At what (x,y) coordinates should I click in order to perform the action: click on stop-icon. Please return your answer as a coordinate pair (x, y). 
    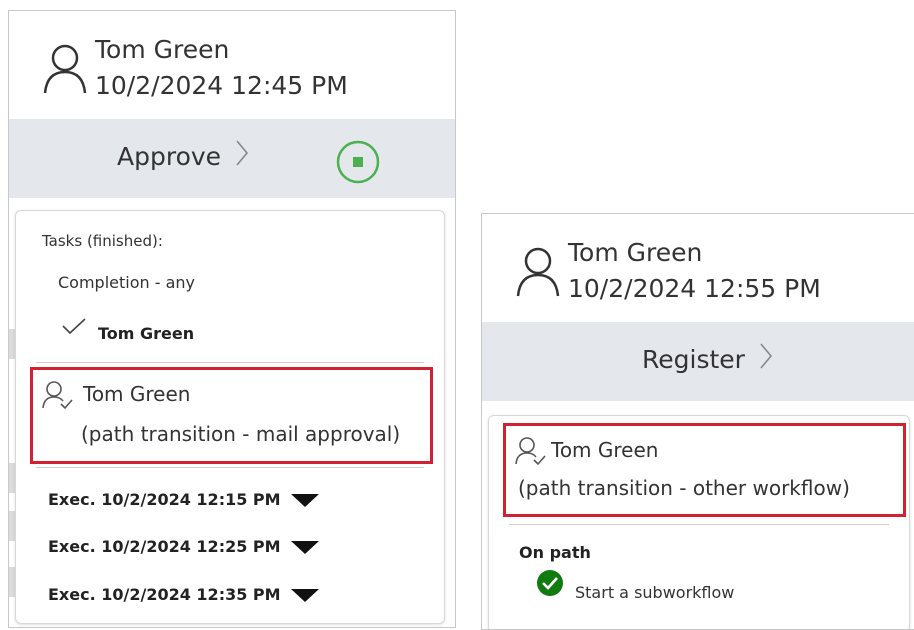
    Looking at the image, I should click on (358, 162).